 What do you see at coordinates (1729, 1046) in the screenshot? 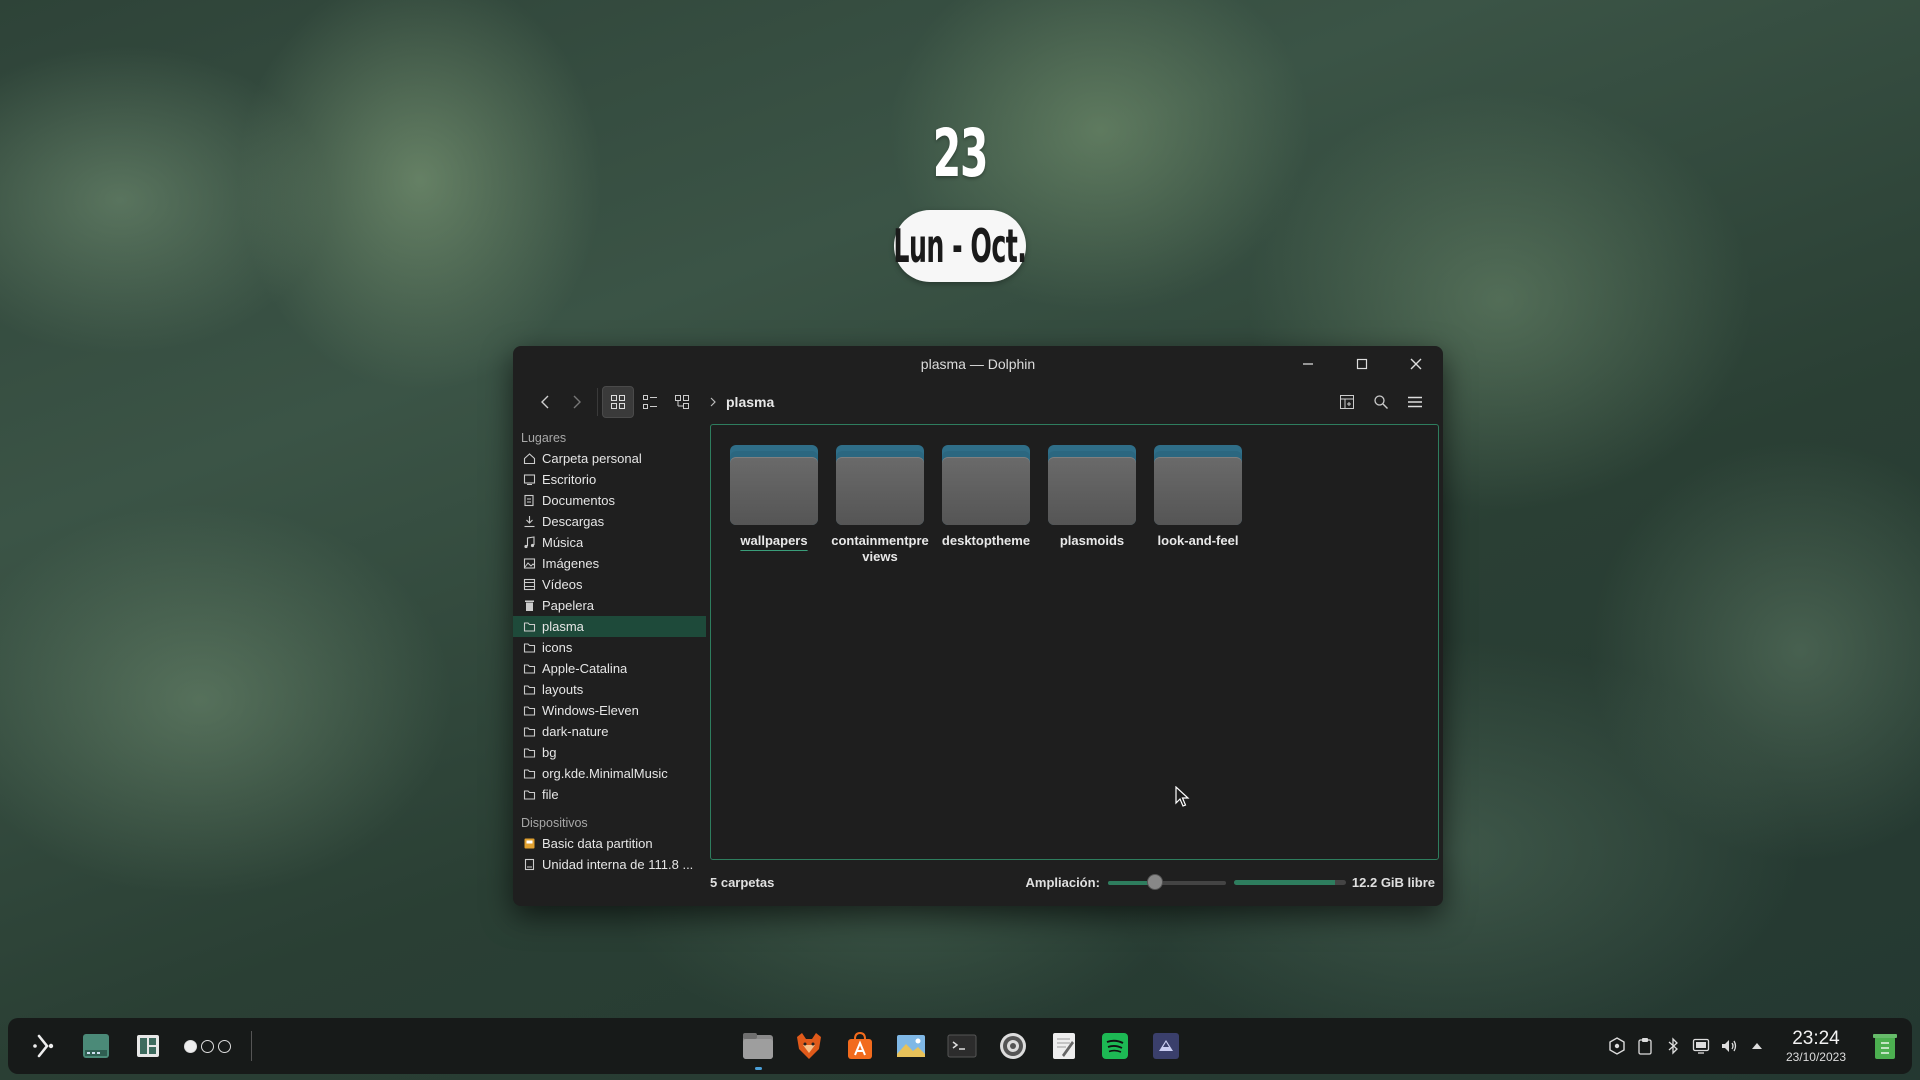
I see `volume-icon` at bounding box center [1729, 1046].